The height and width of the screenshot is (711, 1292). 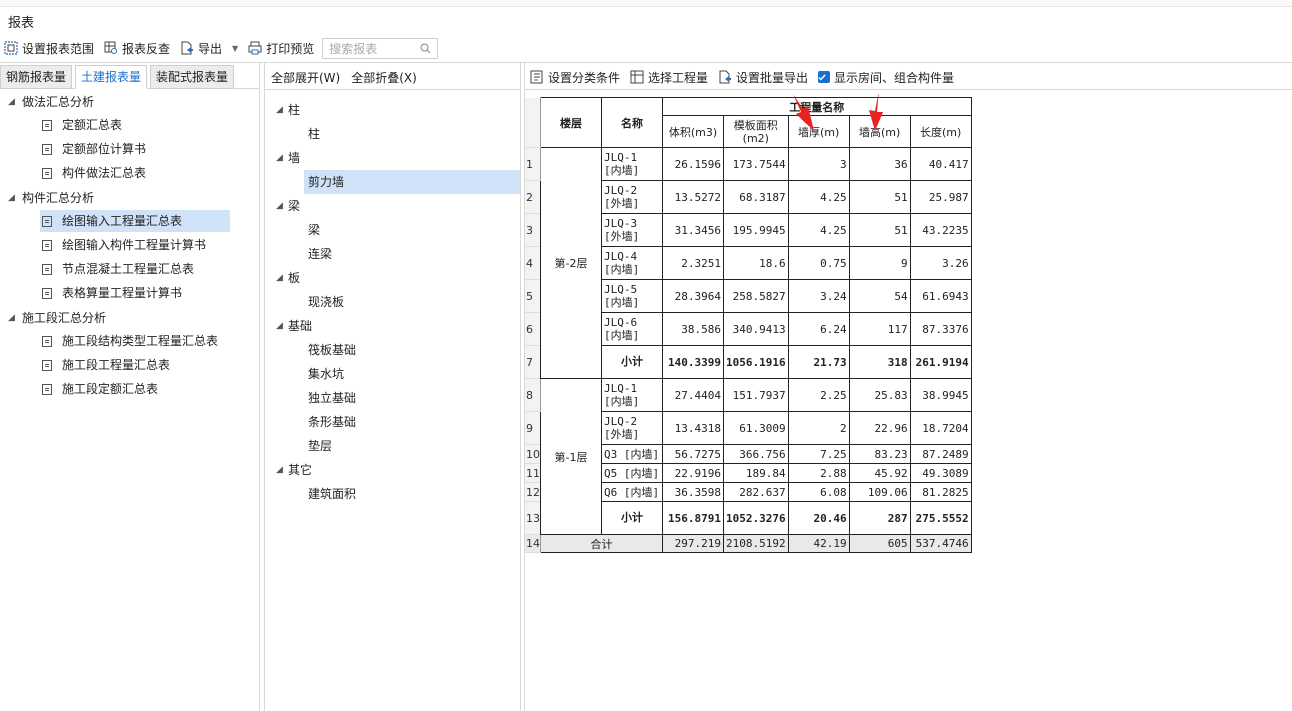 What do you see at coordinates (632, 122) in the screenshot?
I see `col-header-name: 名称` at bounding box center [632, 122].